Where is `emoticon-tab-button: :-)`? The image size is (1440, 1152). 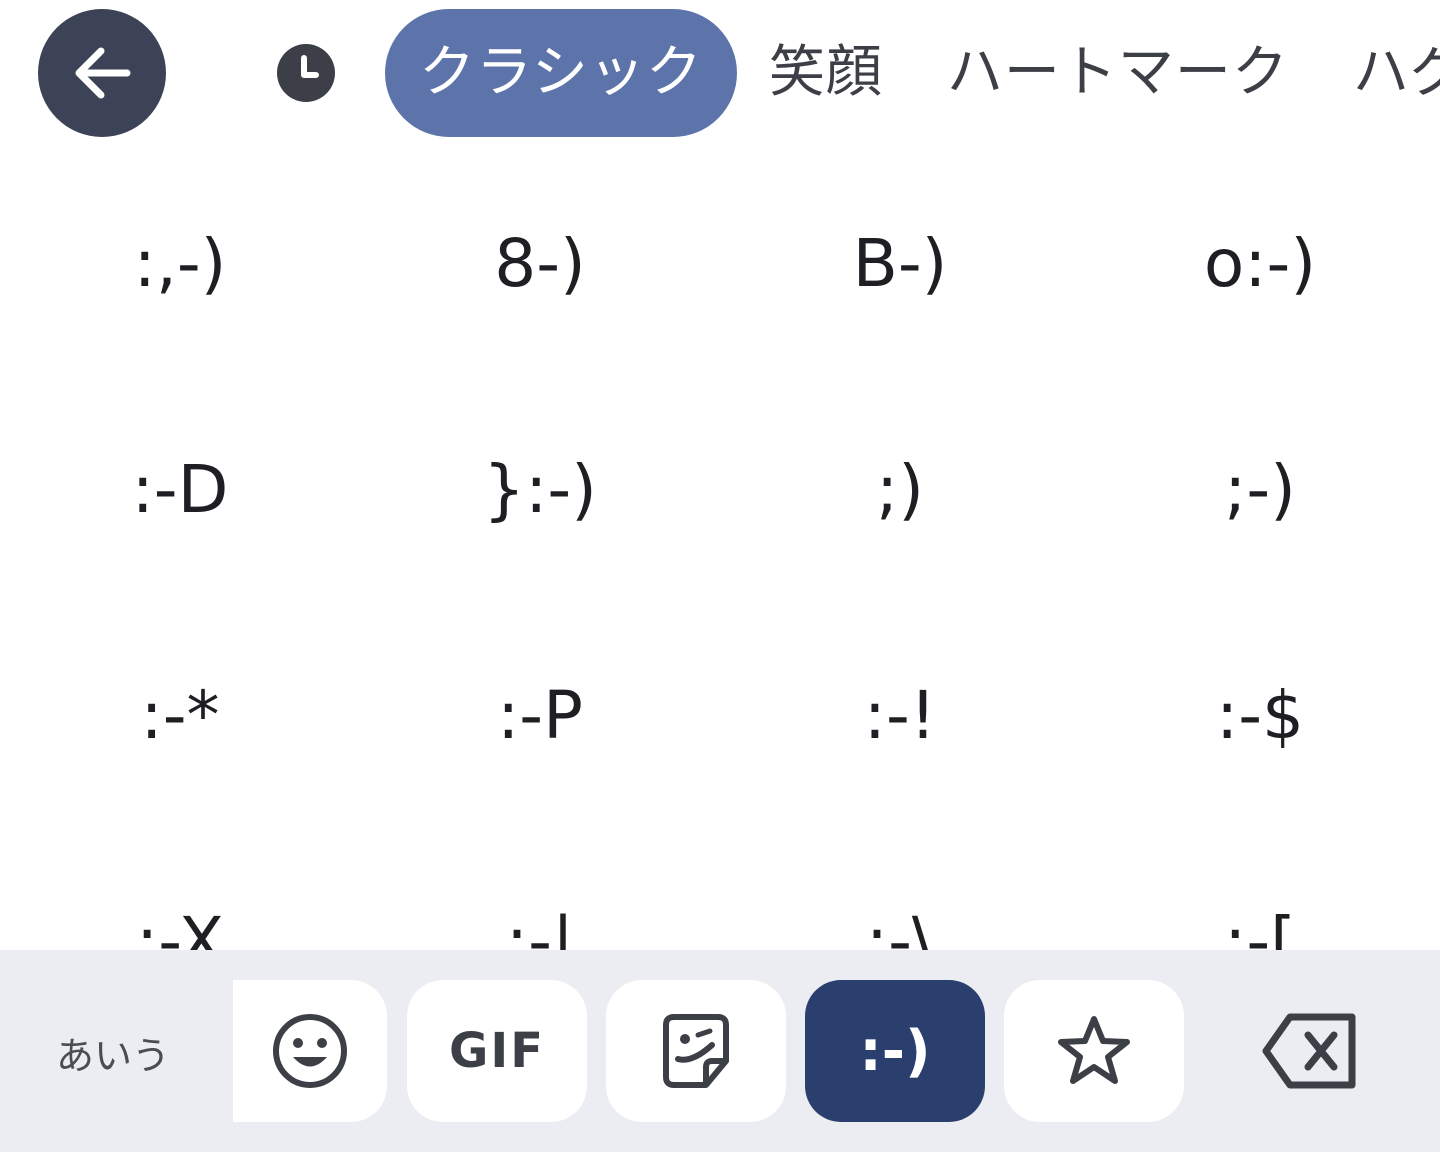
emoticon-tab-button: :-) is located at coordinates (895, 1051).